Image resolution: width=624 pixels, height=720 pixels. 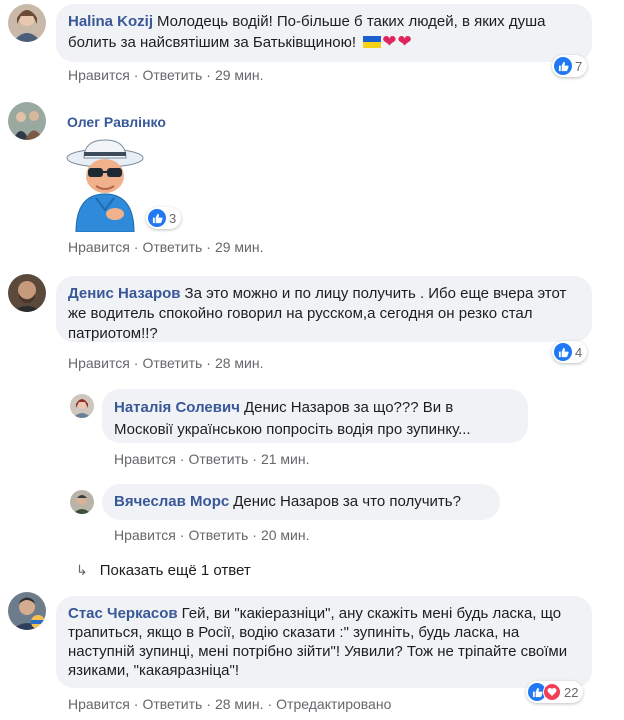 What do you see at coordinates (124, 293) in the screenshot?
I see `comment-author: Денис Назаров` at bounding box center [124, 293].